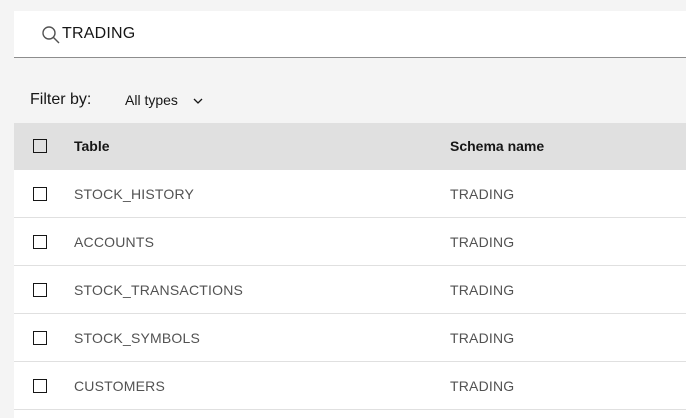 The image size is (686, 418). I want to click on type-filter-value: All types, so click(151, 100).